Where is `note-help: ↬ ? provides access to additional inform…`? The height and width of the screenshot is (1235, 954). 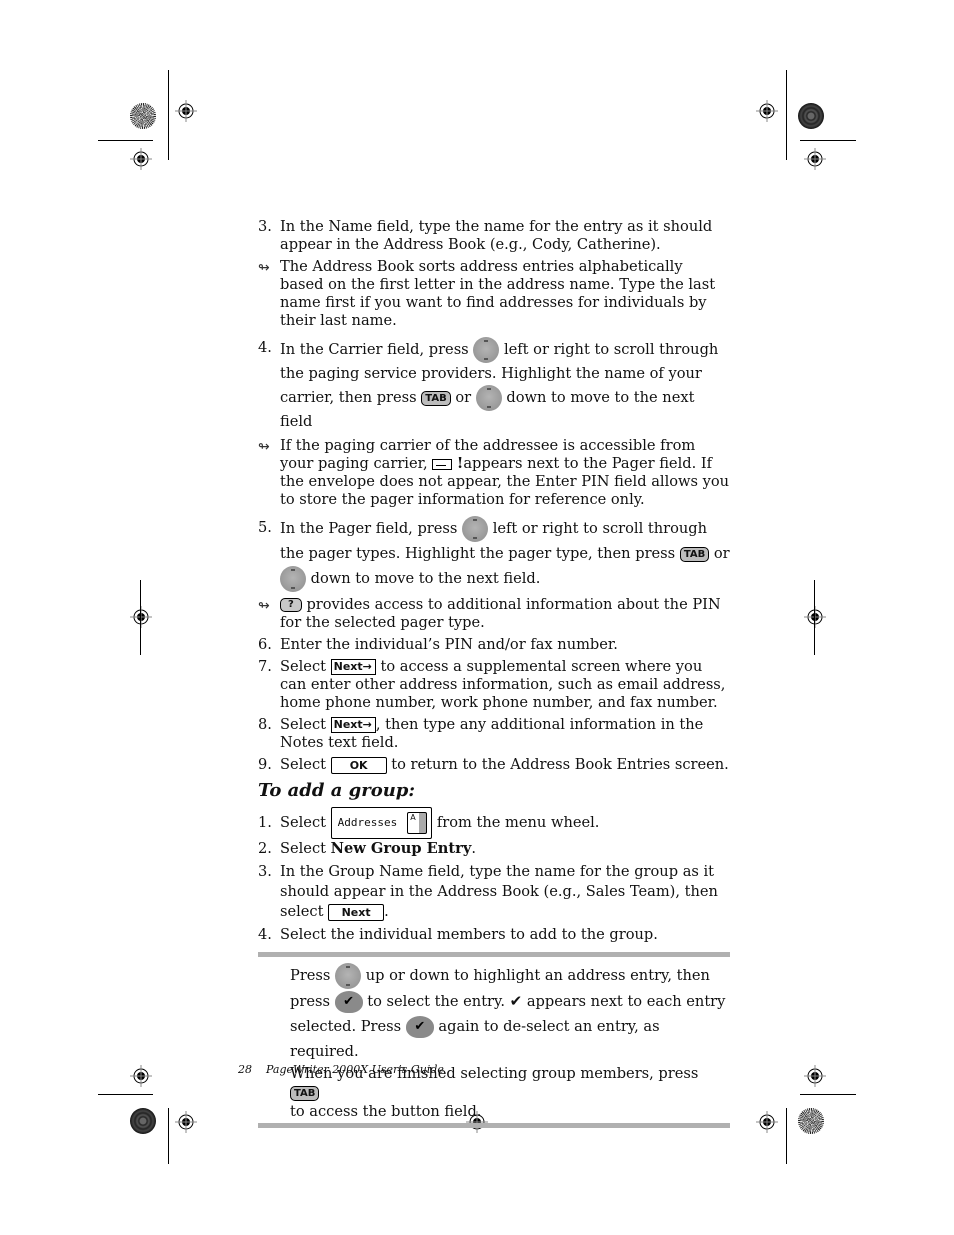 note-help: ↬ ? provides access to additional inform… is located at coordinates (489, 613).